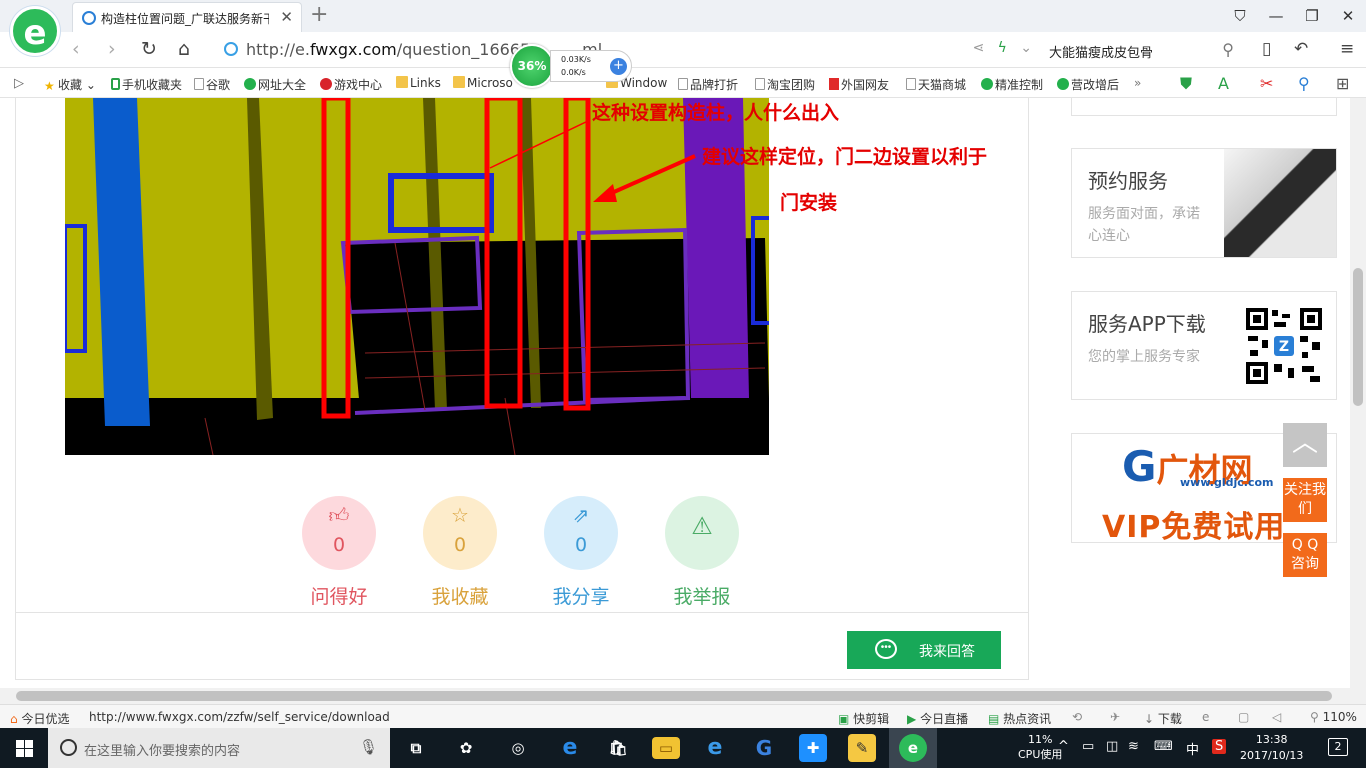  I want to click on back-icon: ‹, so click(76, 49).